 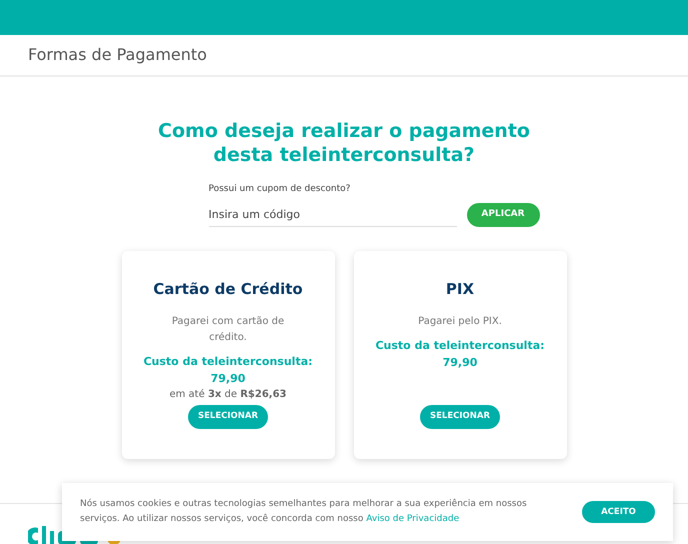 I want to click on card-title: Cartão de Crédito, so click(x=228, y=289).